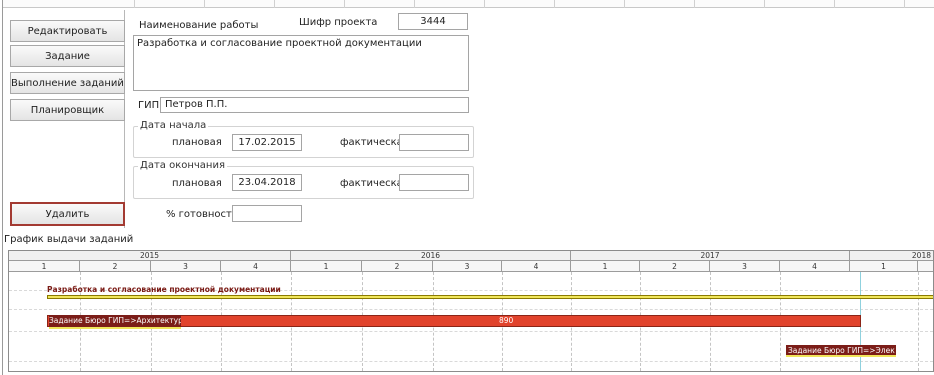 This screenshot has height=375, width=934. What do you see at coordinates (115, 266) in the screenshot?
I see `quarter-2: 2` at bounding box center [115, 266].